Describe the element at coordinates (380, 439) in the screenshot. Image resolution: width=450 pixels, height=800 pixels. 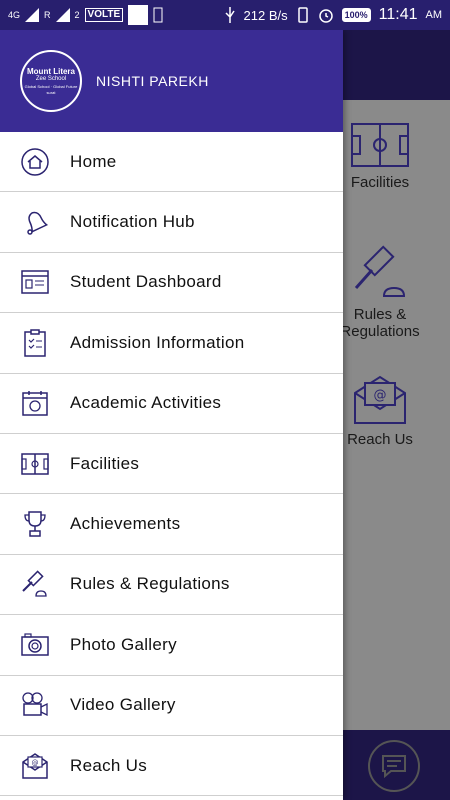
I see `bg-tile-label: Reach Us` at that location.